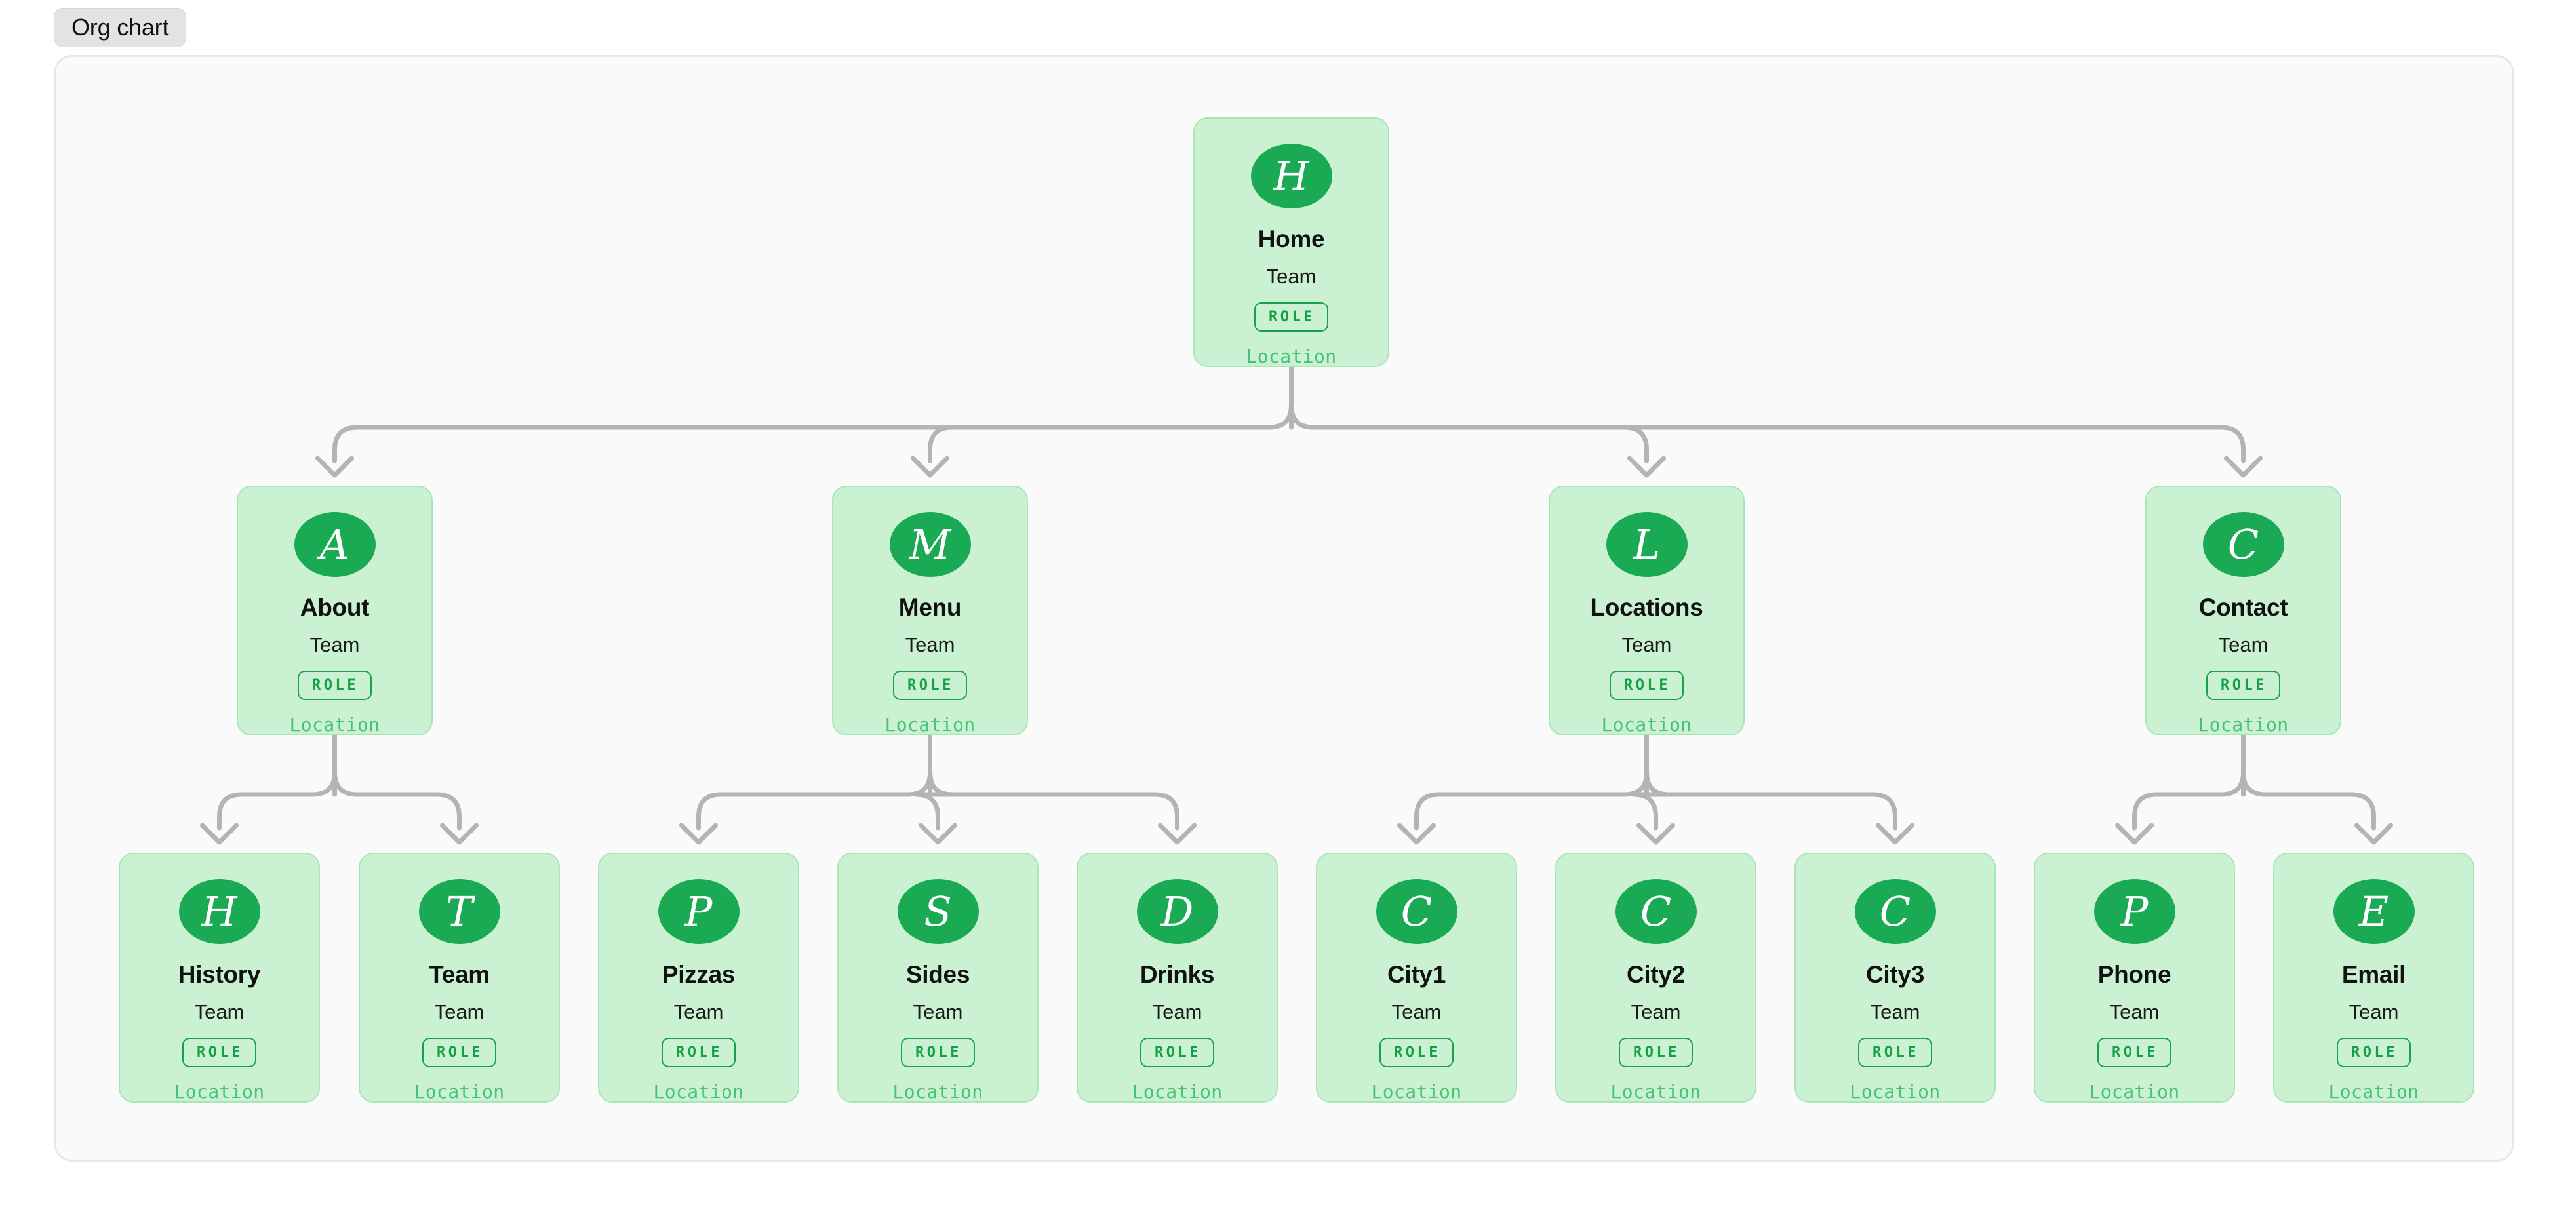  Describe the element at coordinates (1177, 912) in the screenshot. I see `avatar: D` at that location.